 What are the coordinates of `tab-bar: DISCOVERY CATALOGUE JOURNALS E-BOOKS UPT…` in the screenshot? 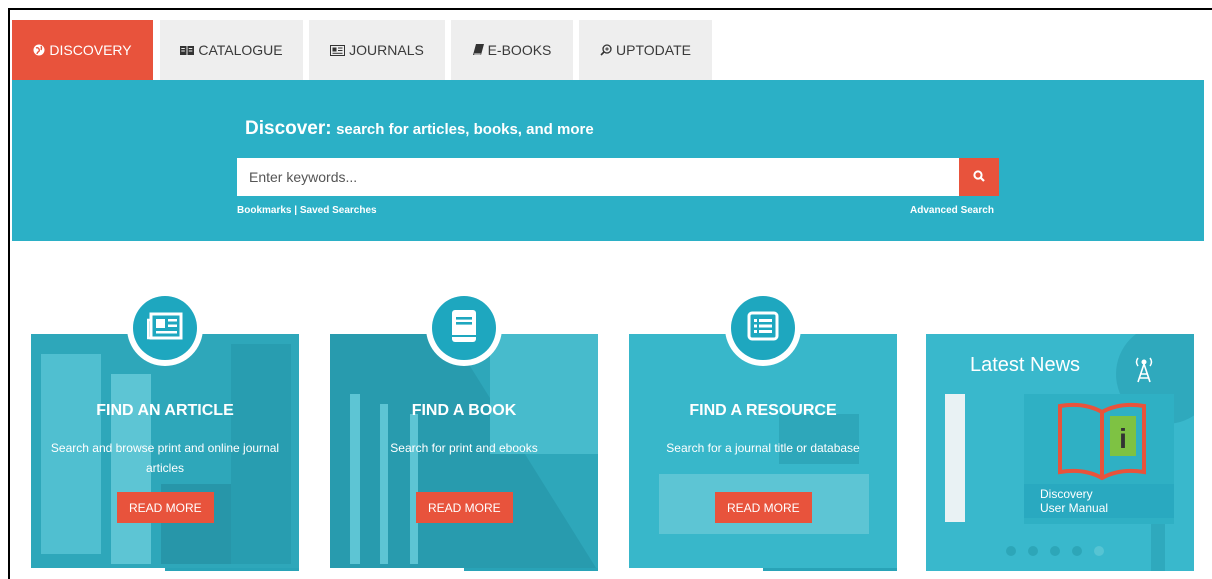 It's located at (365, 50).